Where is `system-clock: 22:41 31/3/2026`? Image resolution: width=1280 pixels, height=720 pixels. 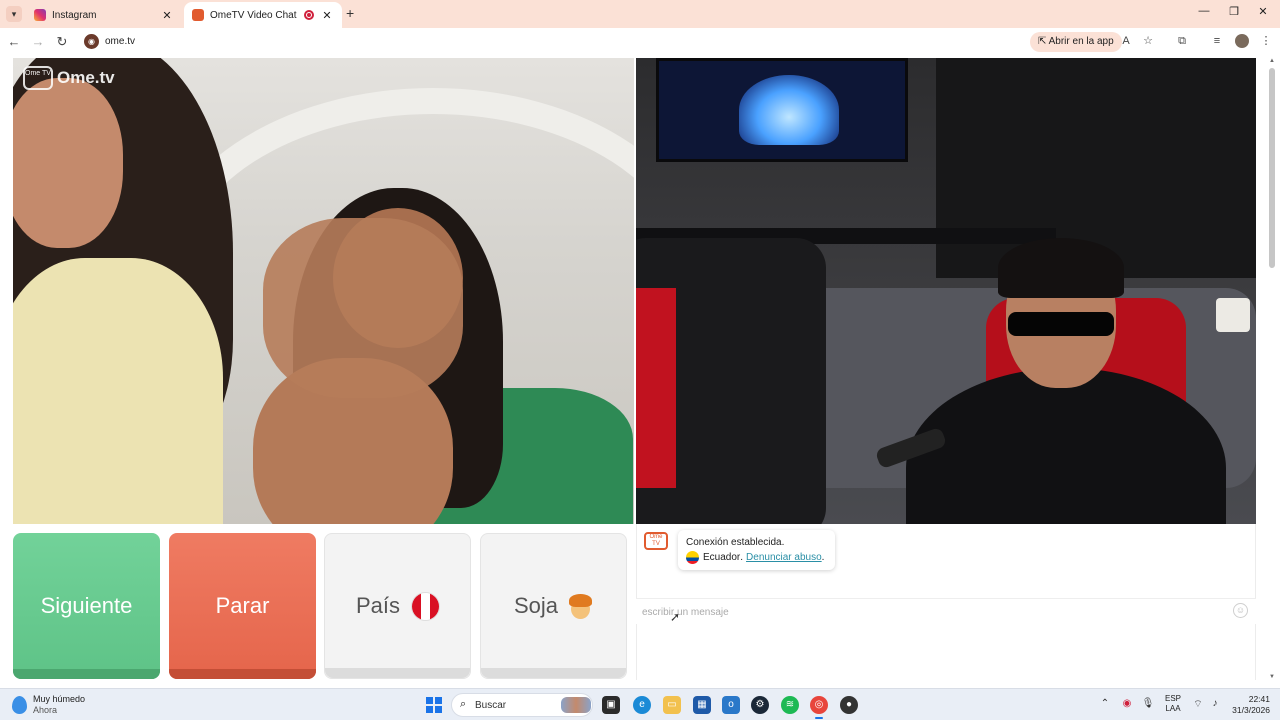
system-clock: 22:41 31/3/2026 is located at coordinates (1248, 705).